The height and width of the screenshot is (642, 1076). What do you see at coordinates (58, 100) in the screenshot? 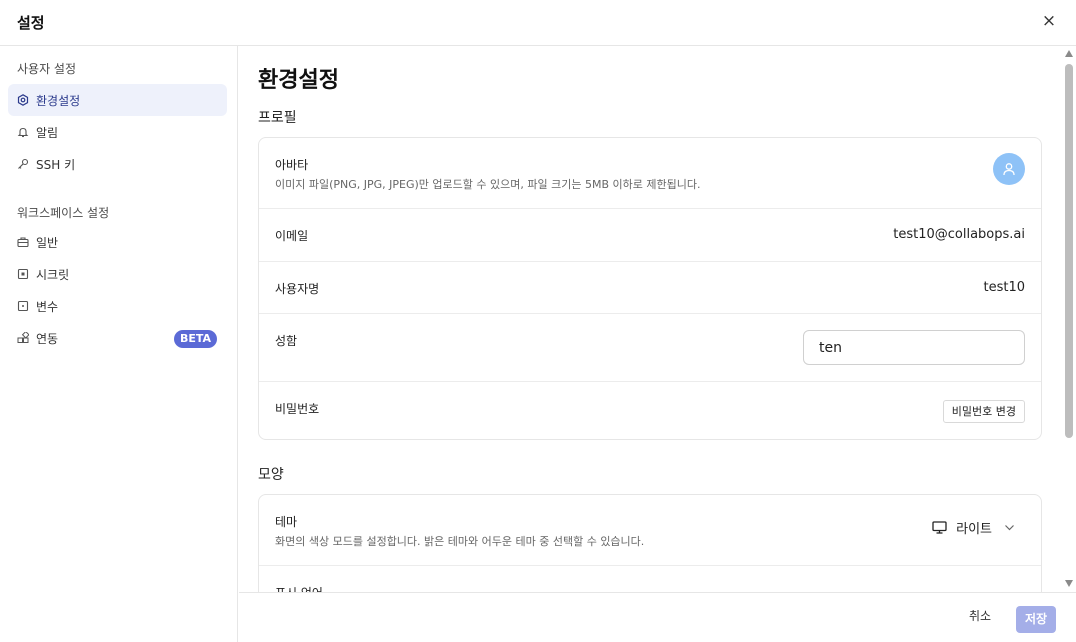
I see `sidebar-item-label: 환경설정` at bounding box center [58, 100].